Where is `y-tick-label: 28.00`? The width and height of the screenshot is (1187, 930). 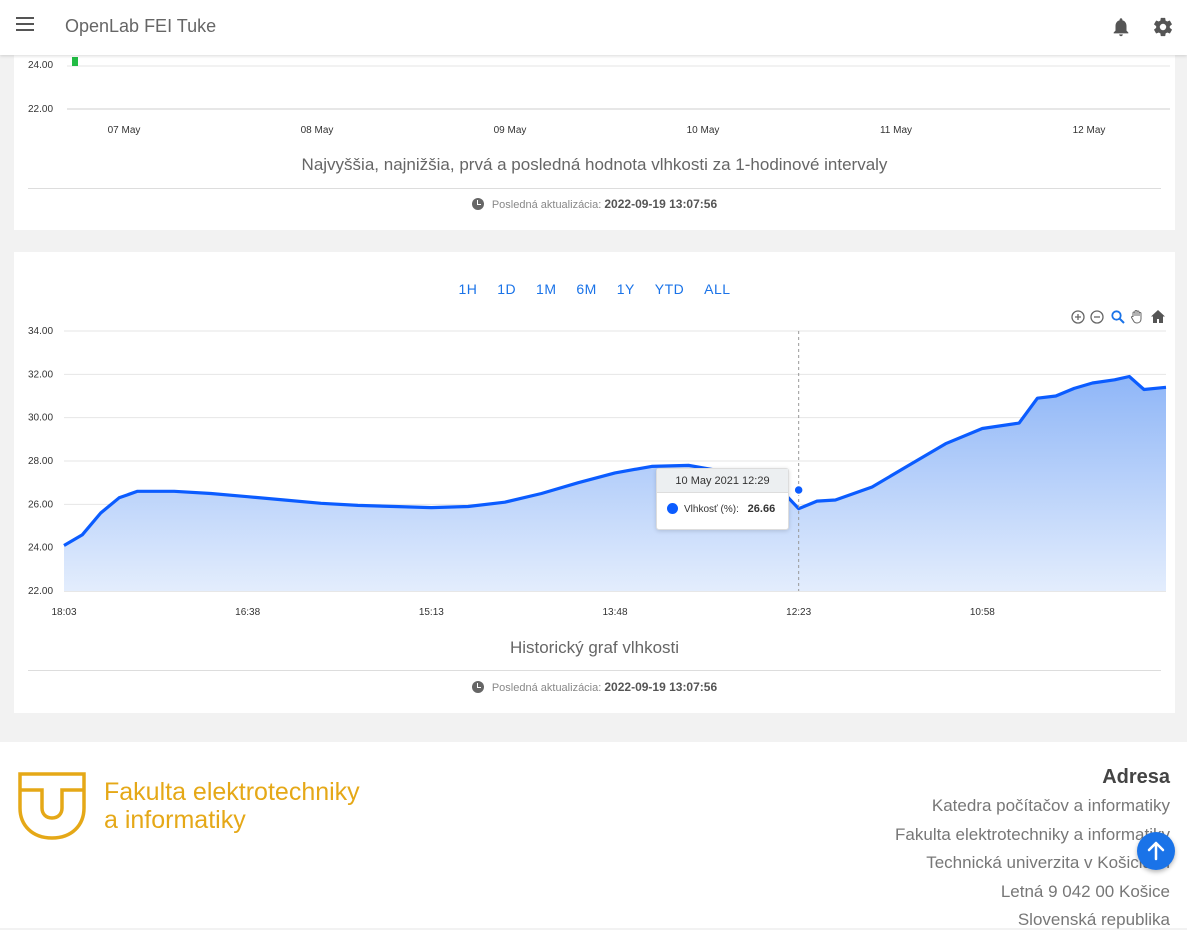
y-tick-label: 28.00 is located at coordinates (40, 461).